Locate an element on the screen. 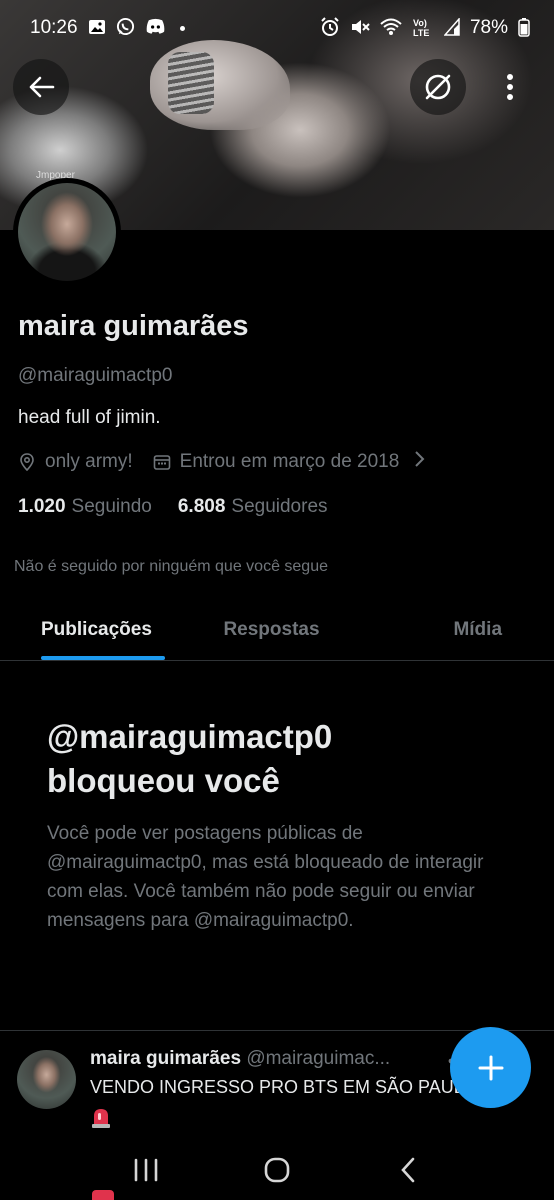 The width and height of the screenshot is (554, 1200). status-left: 10:26 is located at coordinates (107, 28).